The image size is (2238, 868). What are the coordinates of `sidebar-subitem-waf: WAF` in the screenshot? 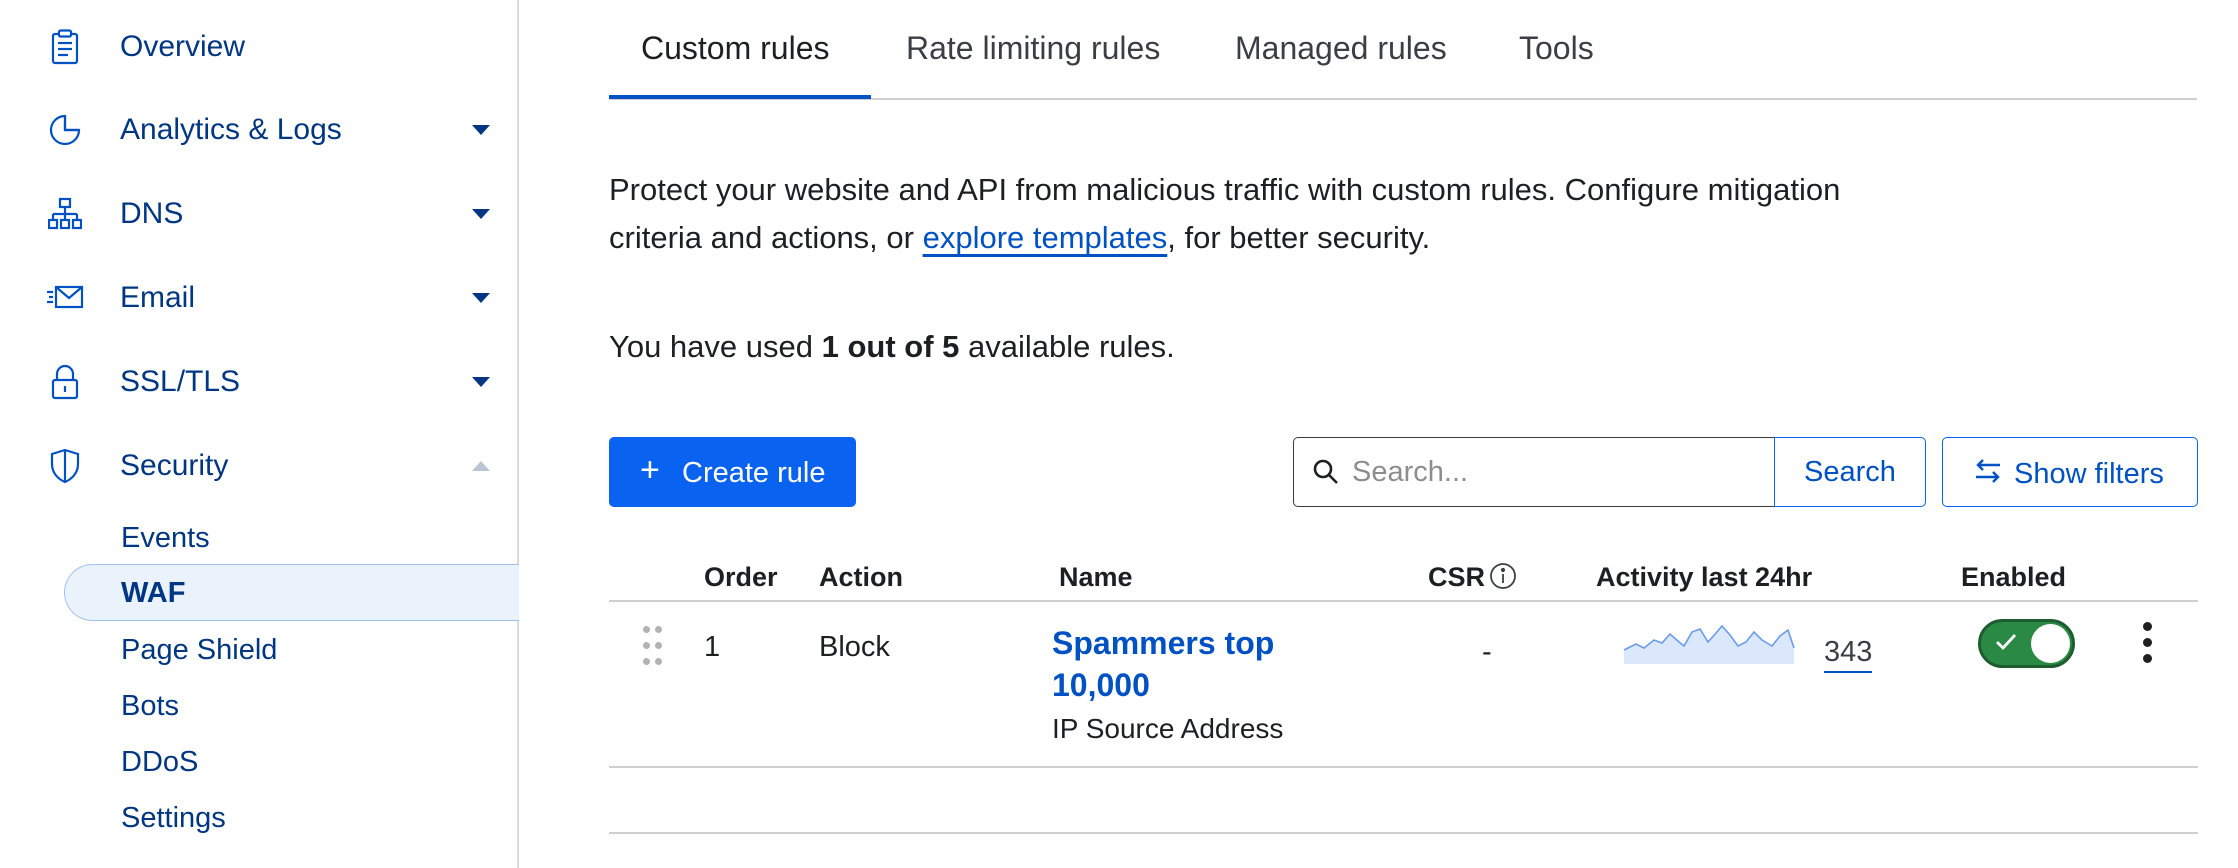 It's located at (291, 592).